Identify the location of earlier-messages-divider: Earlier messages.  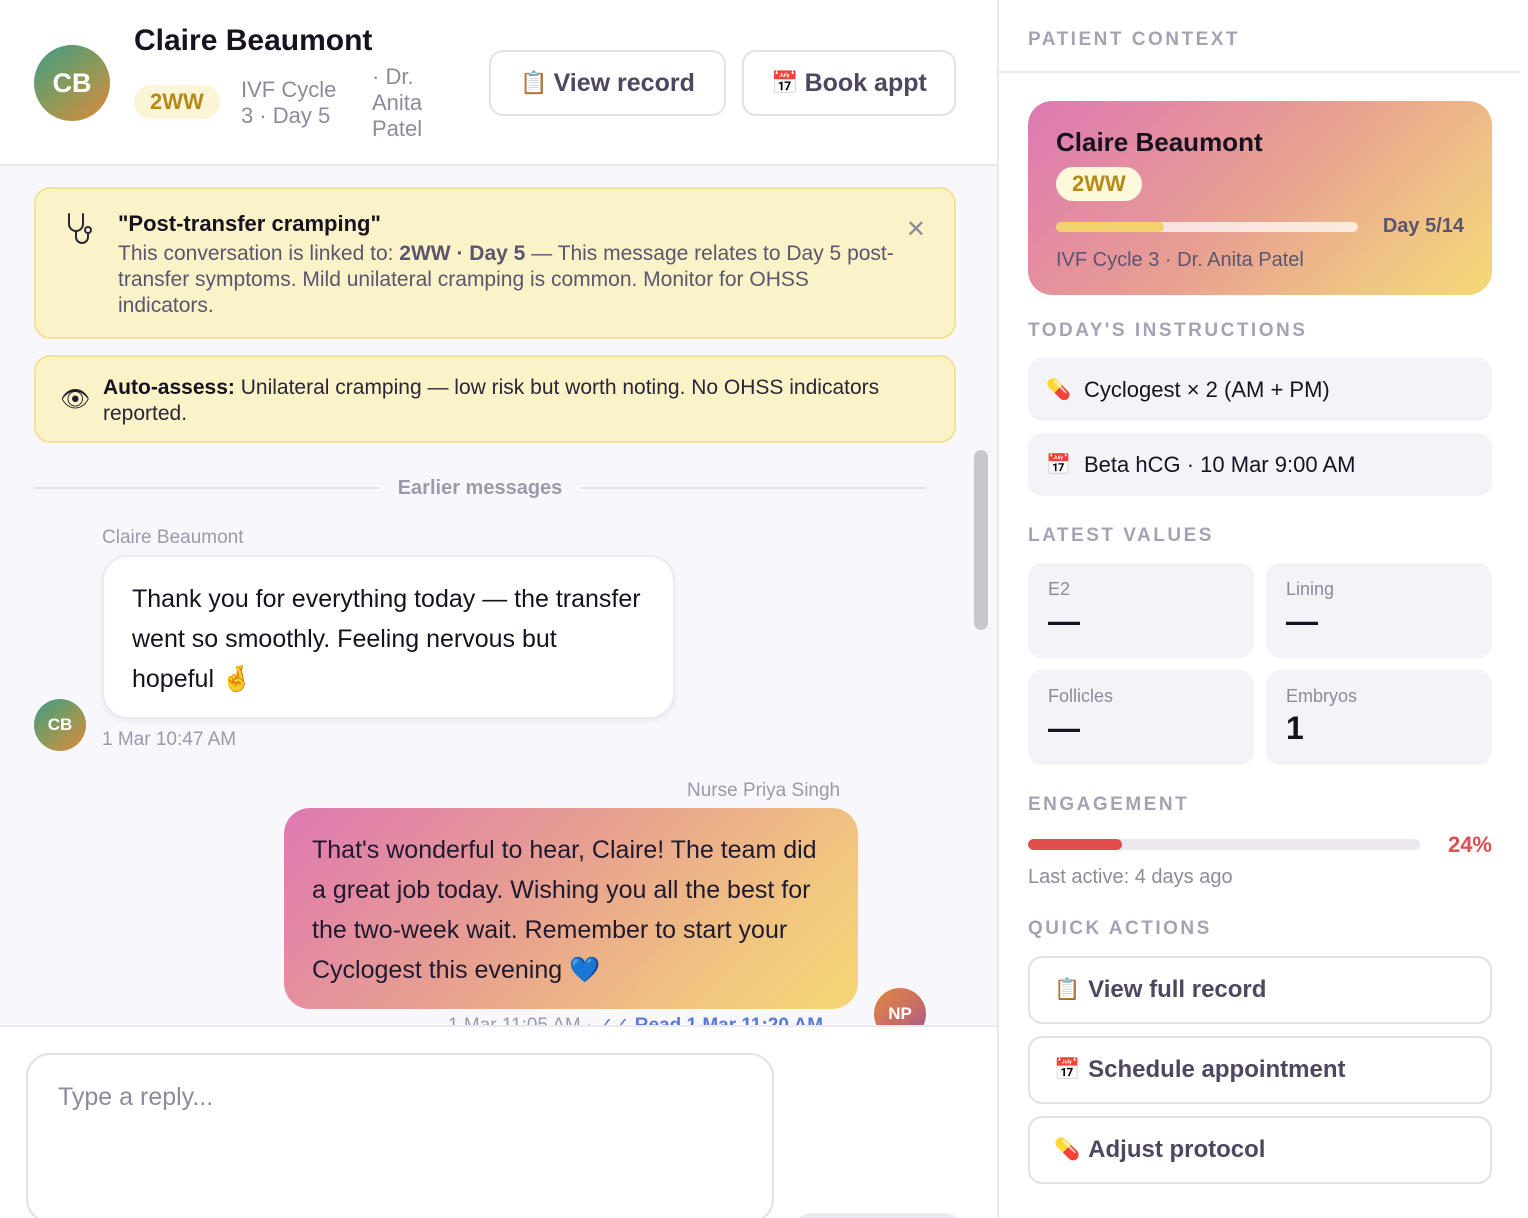
(480, 488).